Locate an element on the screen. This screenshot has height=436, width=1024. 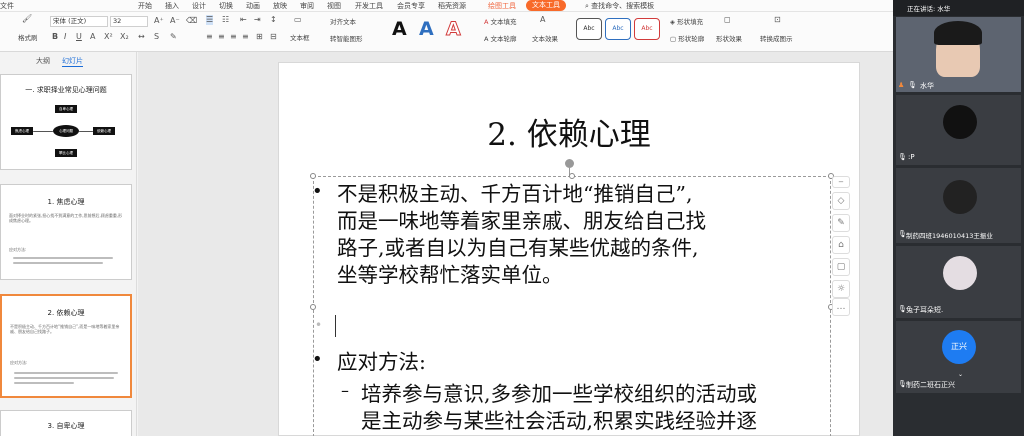
shape-style-1: Abc is located at coordinates (589, 29).